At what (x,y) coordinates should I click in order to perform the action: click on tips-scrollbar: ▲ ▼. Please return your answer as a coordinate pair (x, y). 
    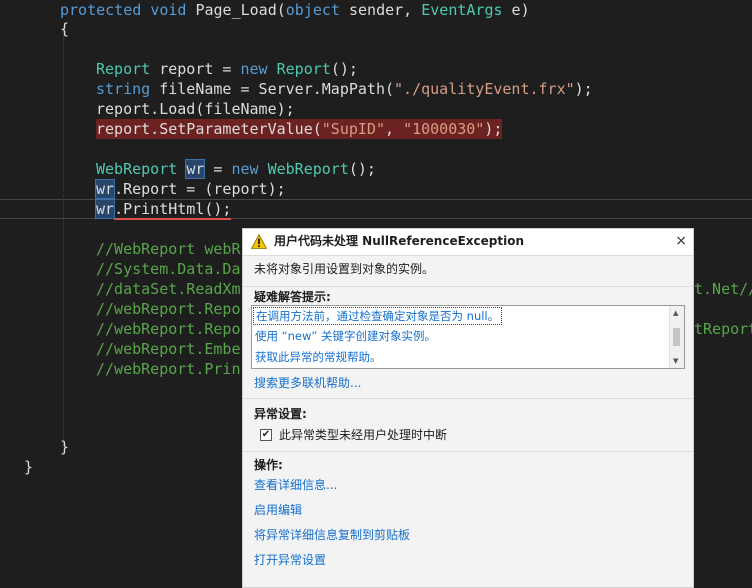
    Looking at the image, I should click on (676, 337).